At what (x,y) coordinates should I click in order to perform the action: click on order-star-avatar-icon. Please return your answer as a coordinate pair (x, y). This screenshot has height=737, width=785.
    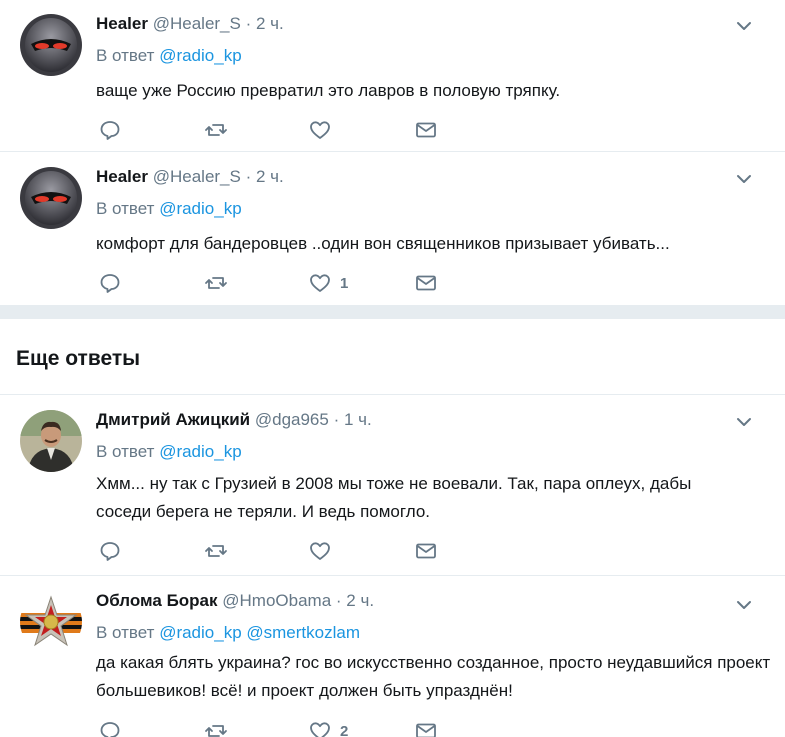
    Looking at the image, I should click on (51, 622).